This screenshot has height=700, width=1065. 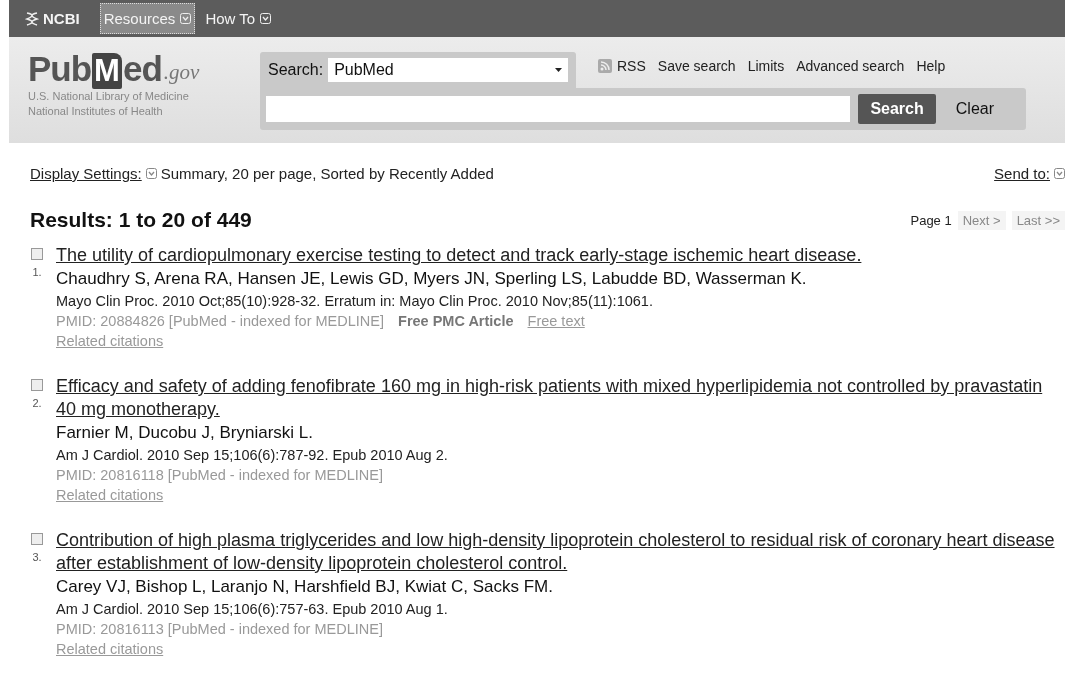 What do you see at coordinates (327, 173) in the screenshot?
I see `display-settings-value: Summary, 20 per page, Sorted by Recently Added` at bounding box center [327, 173].